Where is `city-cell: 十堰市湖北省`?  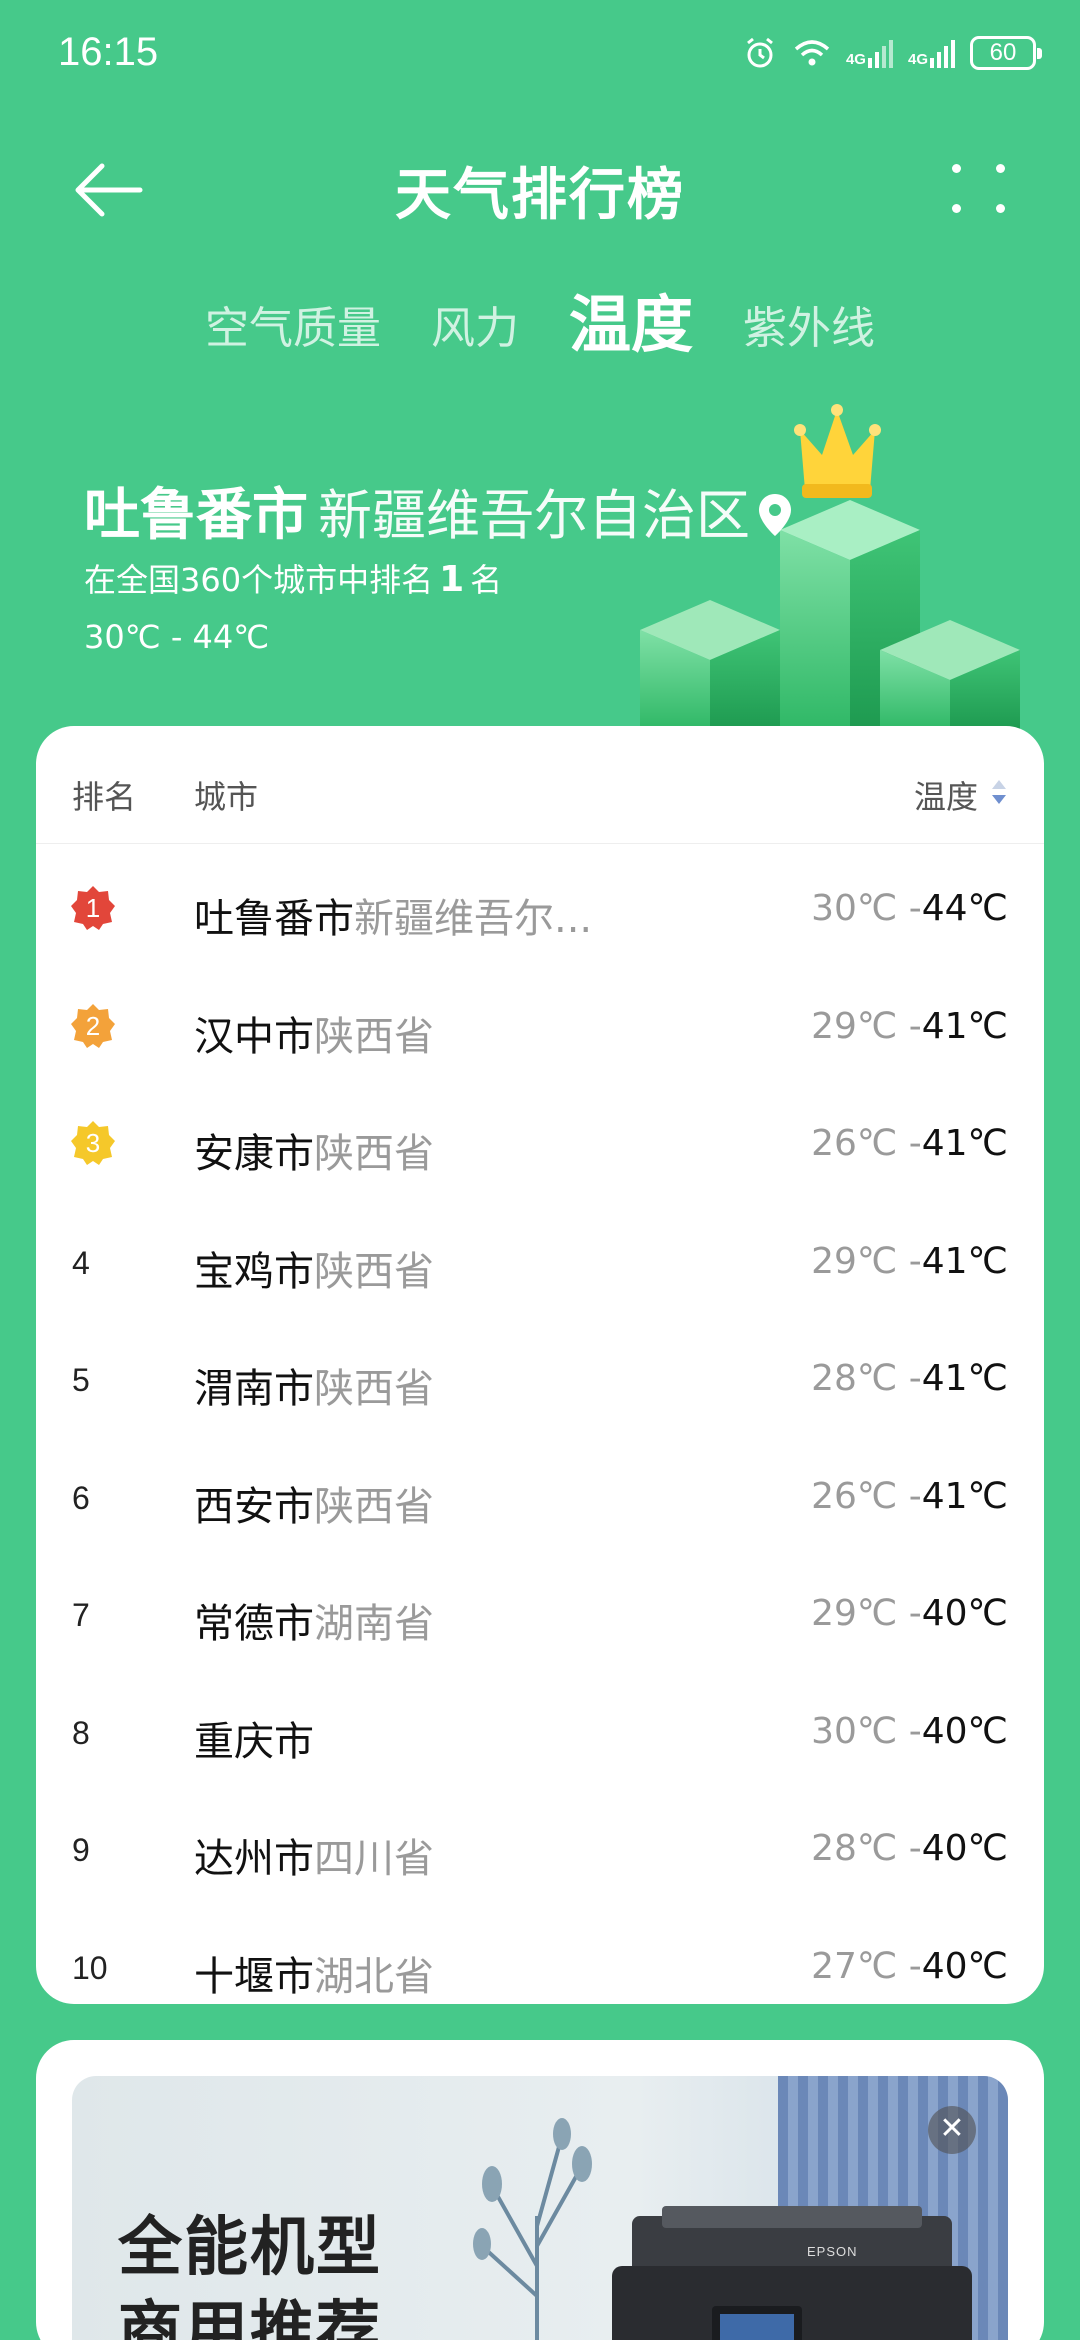
city-cell: 十堰市湖北省 is located at coordinates (314, 1973).